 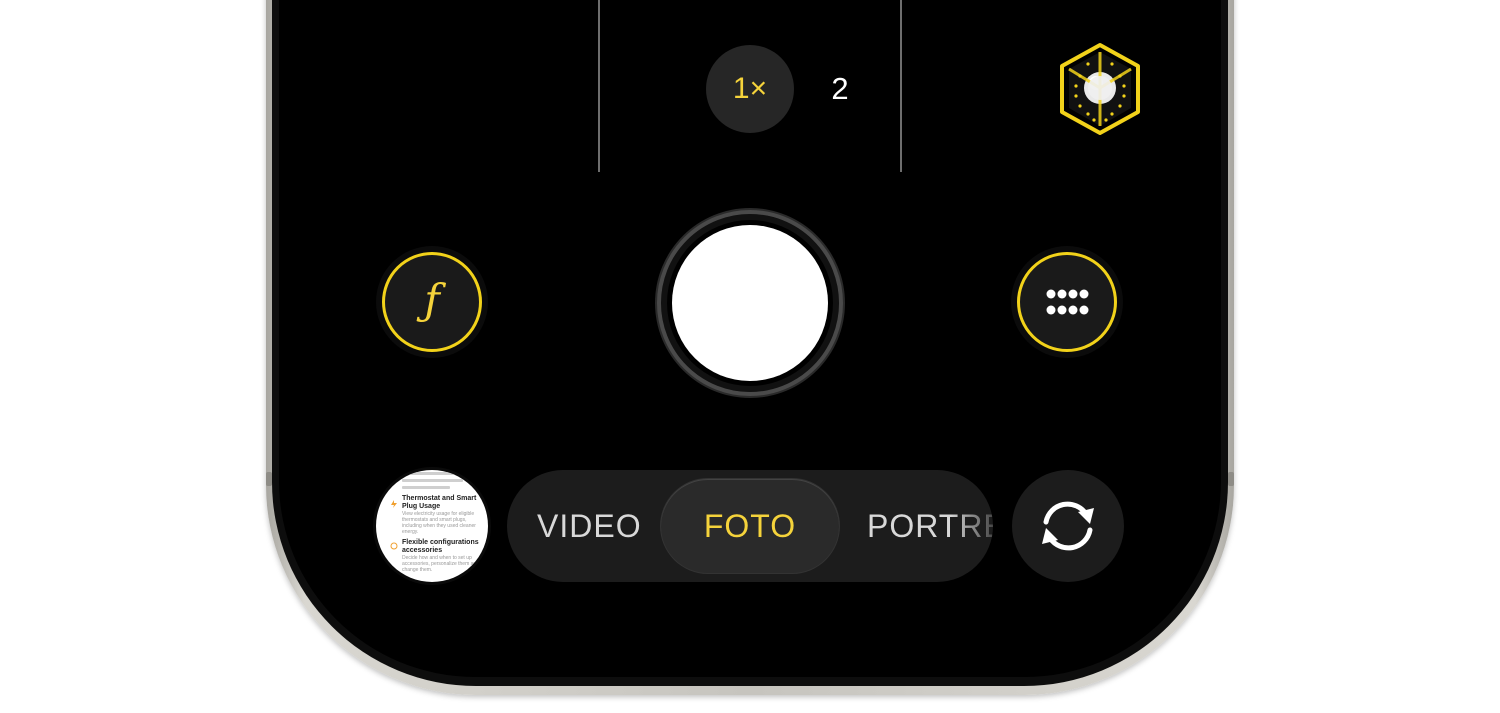 I want to click on shutter-button, so click(x=750, y=303).